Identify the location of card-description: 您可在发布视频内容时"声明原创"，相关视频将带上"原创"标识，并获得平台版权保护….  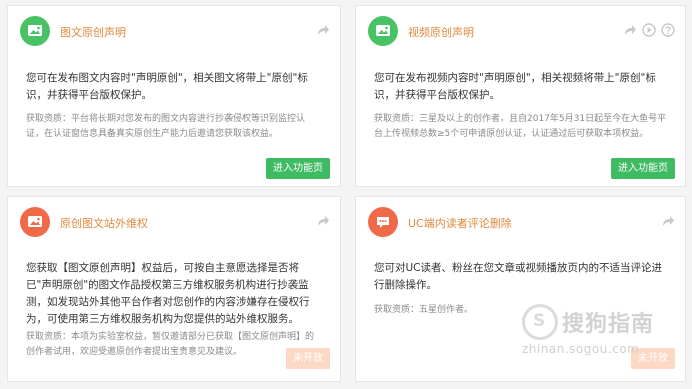
(515, 86).